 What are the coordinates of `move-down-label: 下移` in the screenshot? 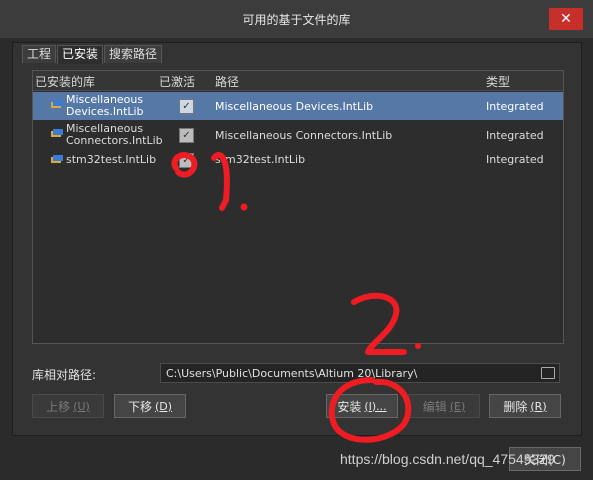 It's located at (139, 406).